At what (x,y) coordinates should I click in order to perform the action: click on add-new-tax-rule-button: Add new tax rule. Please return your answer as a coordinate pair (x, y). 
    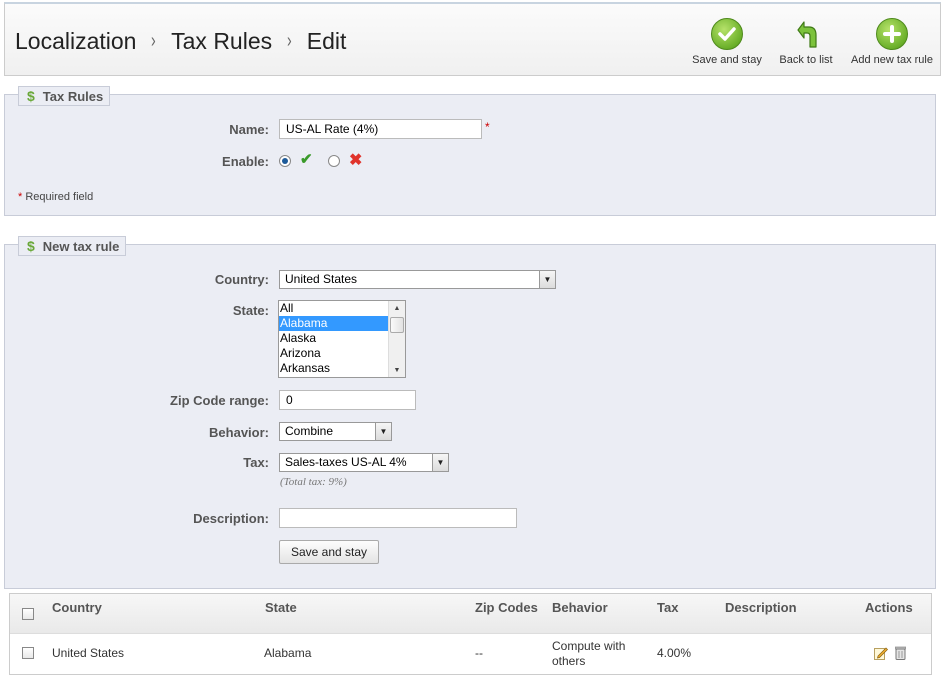
    Looking at the image, I should click on (892, 42).